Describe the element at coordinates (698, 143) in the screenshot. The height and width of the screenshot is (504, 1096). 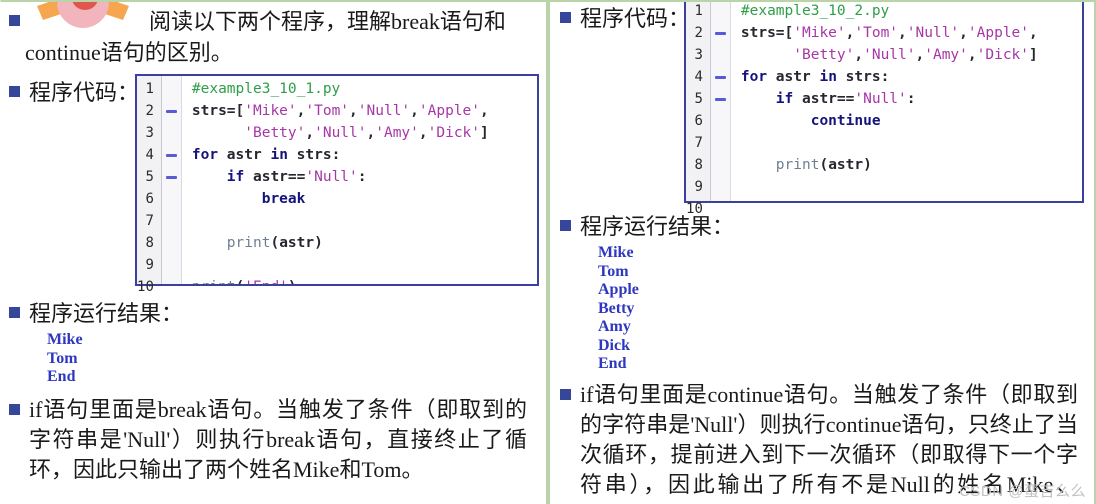
I see `line-number: 7` at that location.